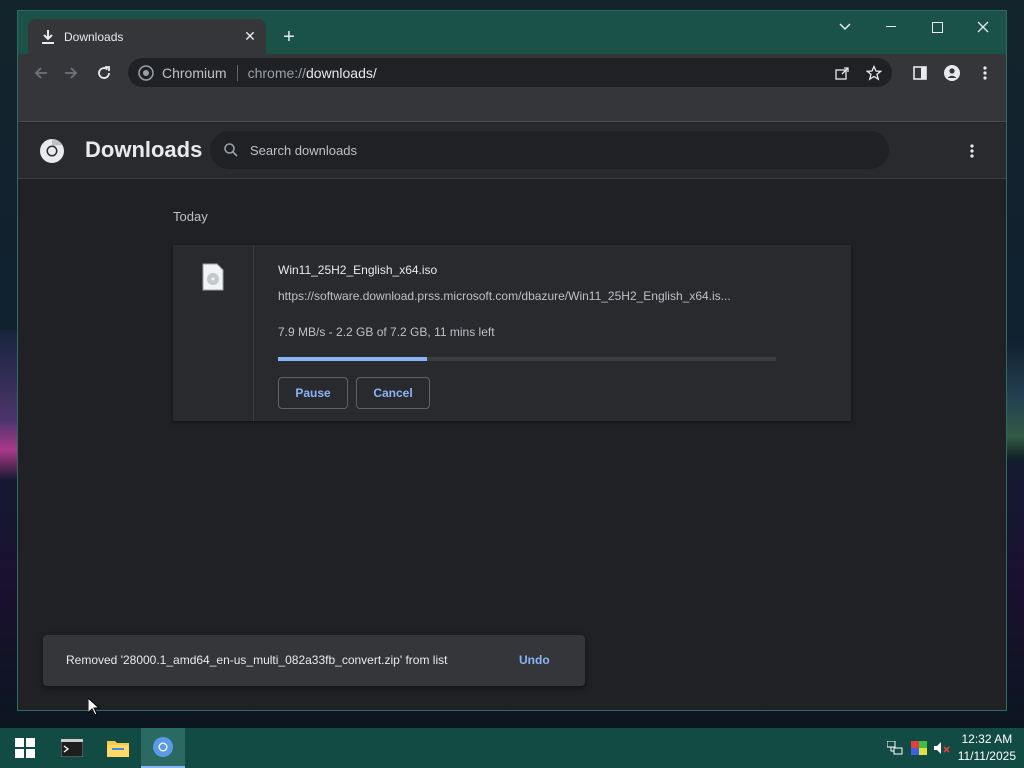 This screenshot has width=1024, height=768. What do you see at coordinates (163, 748) in the screenshot?
I see `chromium-taskbar-icon` at bounding box center [163, 748].